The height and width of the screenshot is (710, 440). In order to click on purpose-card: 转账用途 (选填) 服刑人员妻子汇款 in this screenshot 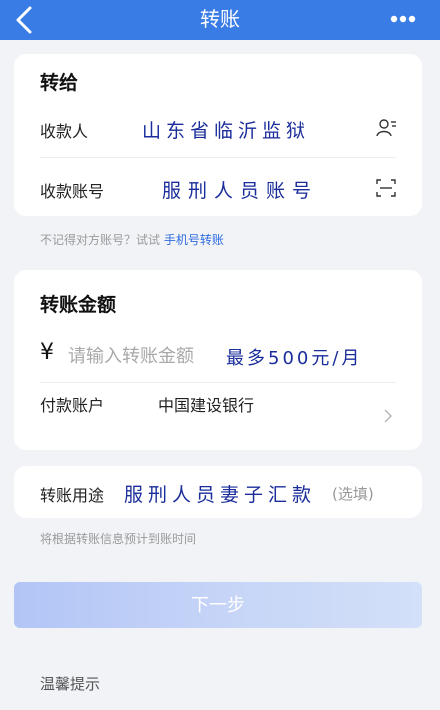, I will do `click(218, 492)`.